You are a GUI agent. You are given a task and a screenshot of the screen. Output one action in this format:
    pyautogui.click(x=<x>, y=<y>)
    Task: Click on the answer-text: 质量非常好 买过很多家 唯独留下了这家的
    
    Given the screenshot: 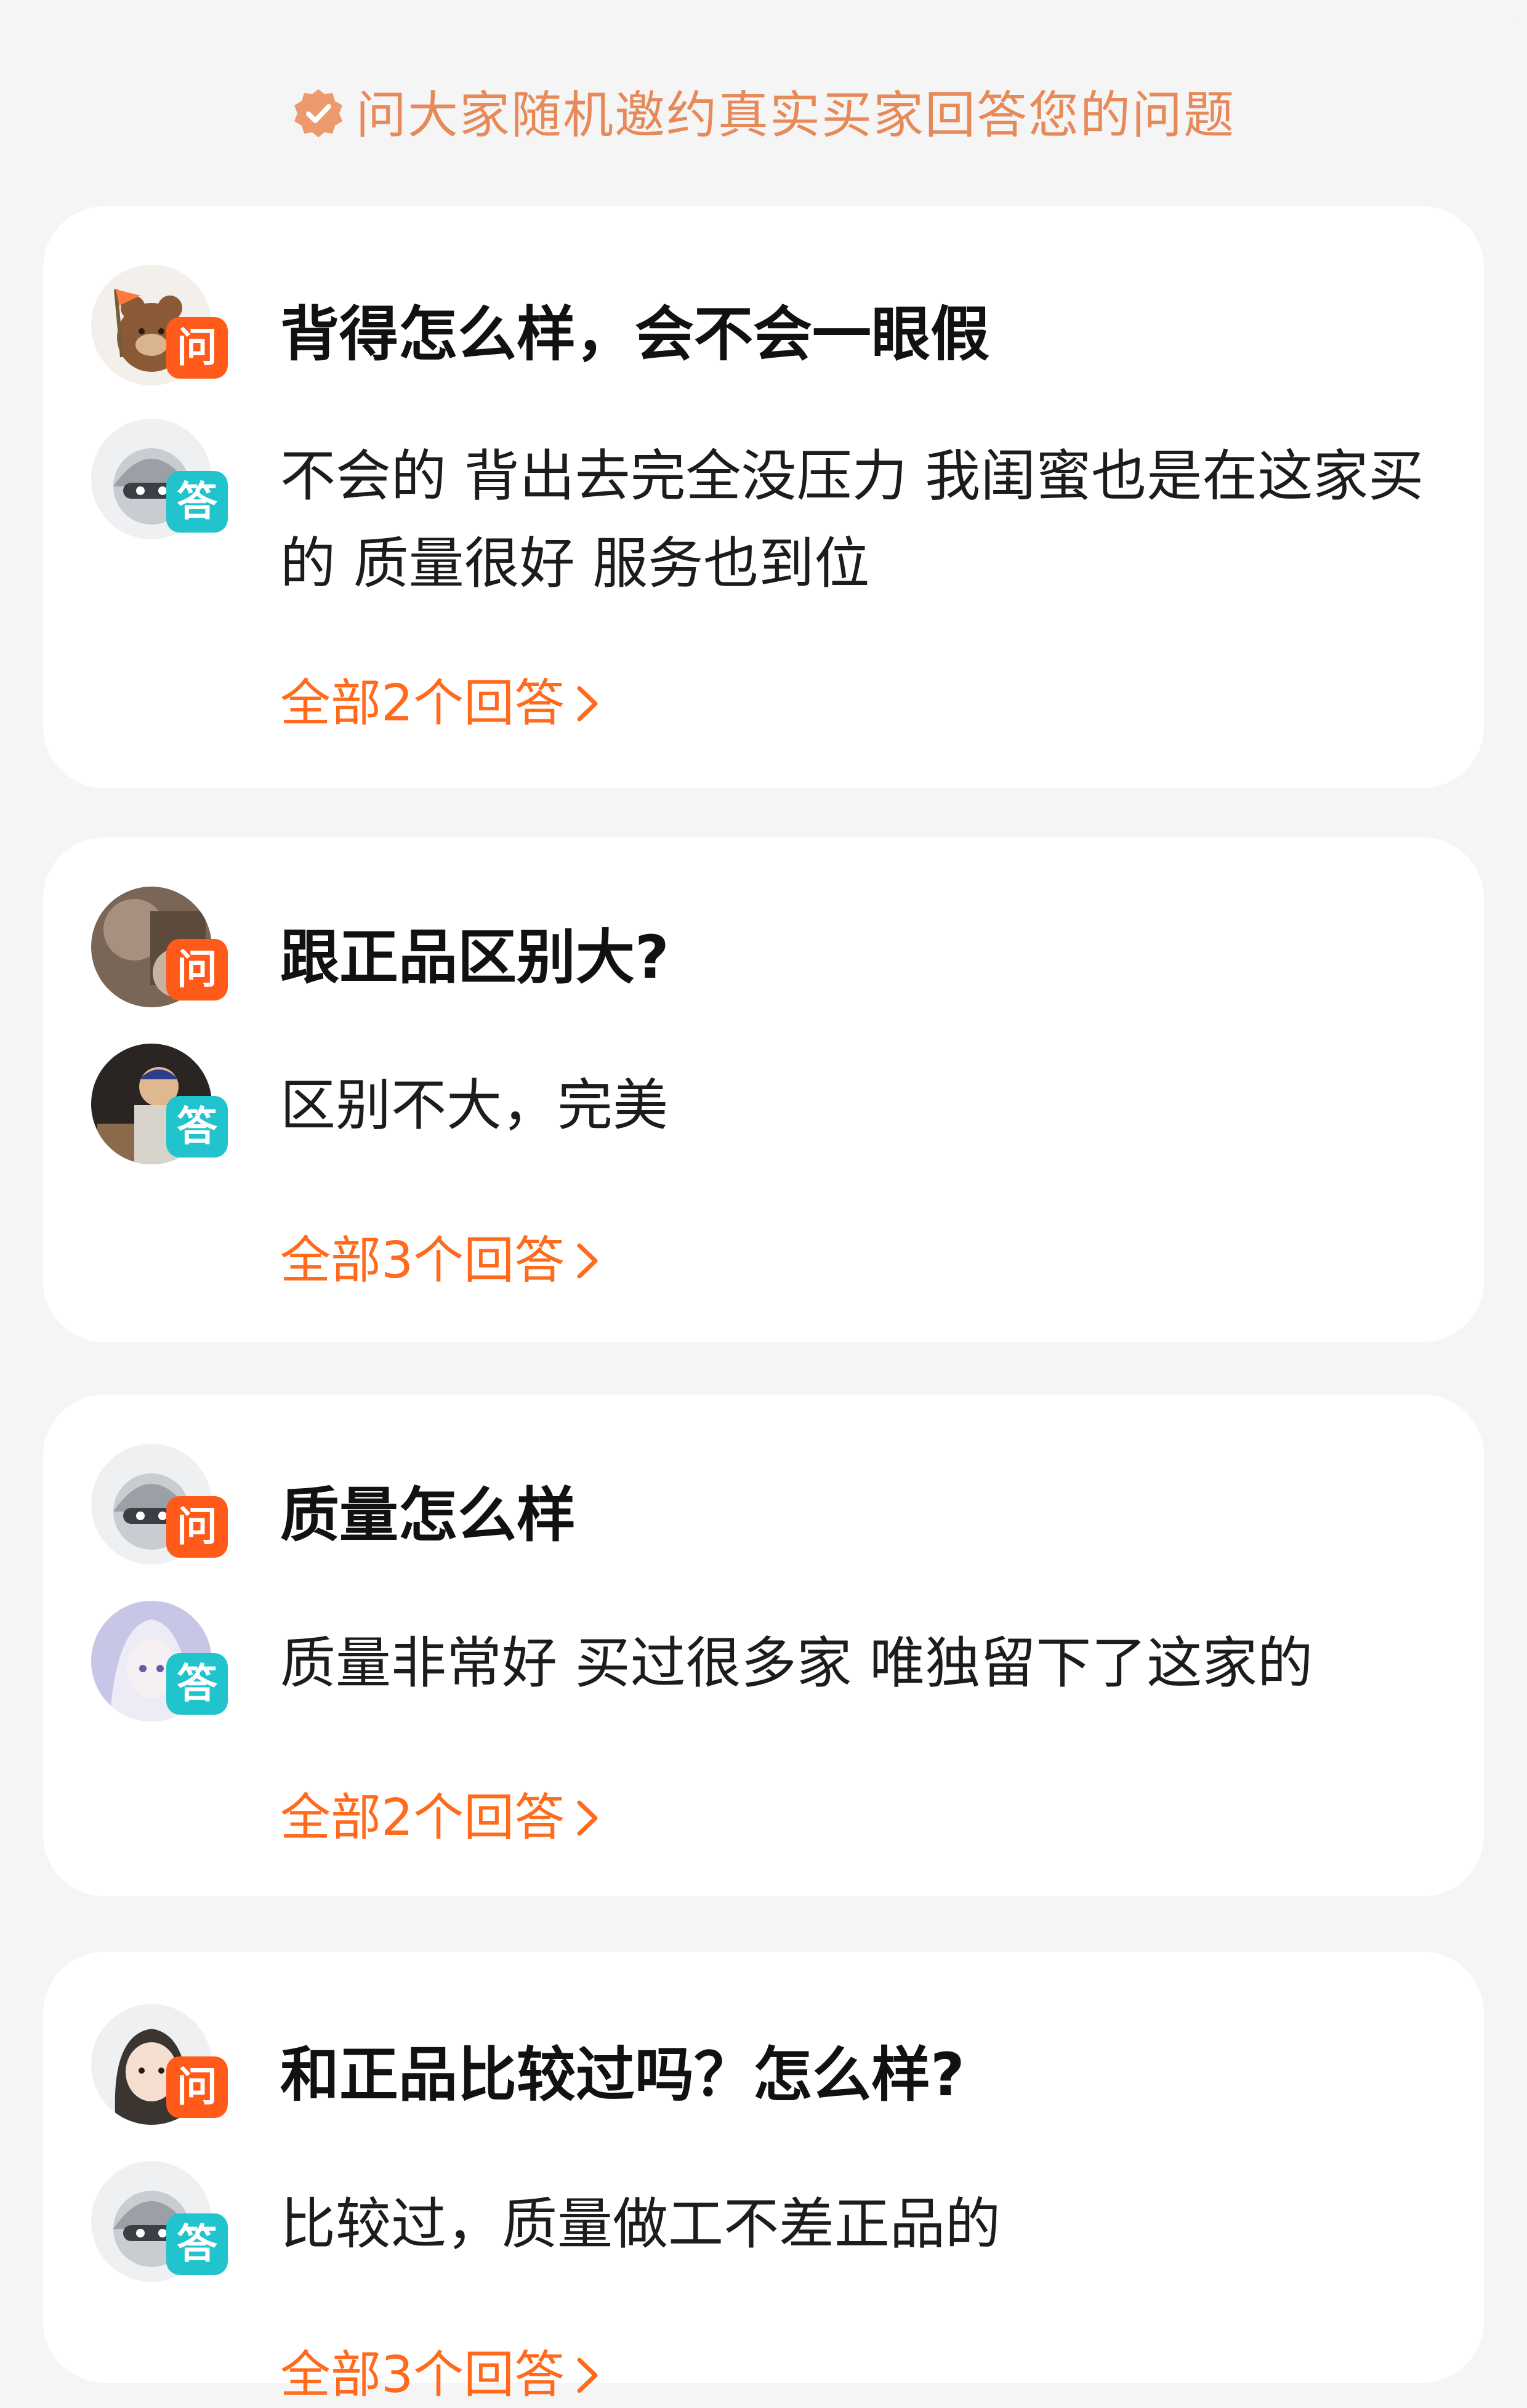 What is the action you would take?
    pyautogui.click(x=796, y=1663)
    